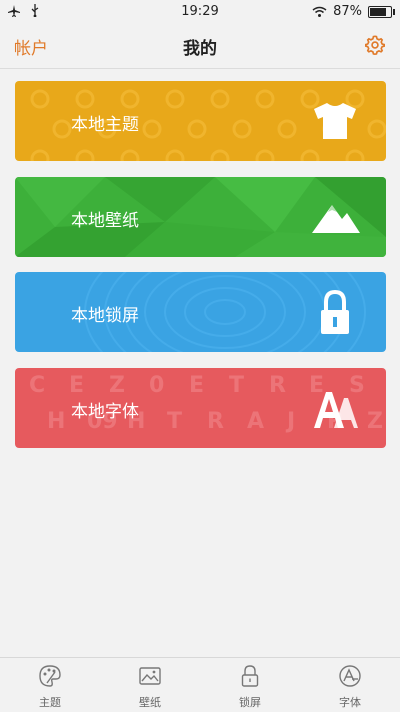  What do you see at coordinates (156, 385) in the screenshot?
I see `font-card-letter: 0` at bounding box center [156, 385].